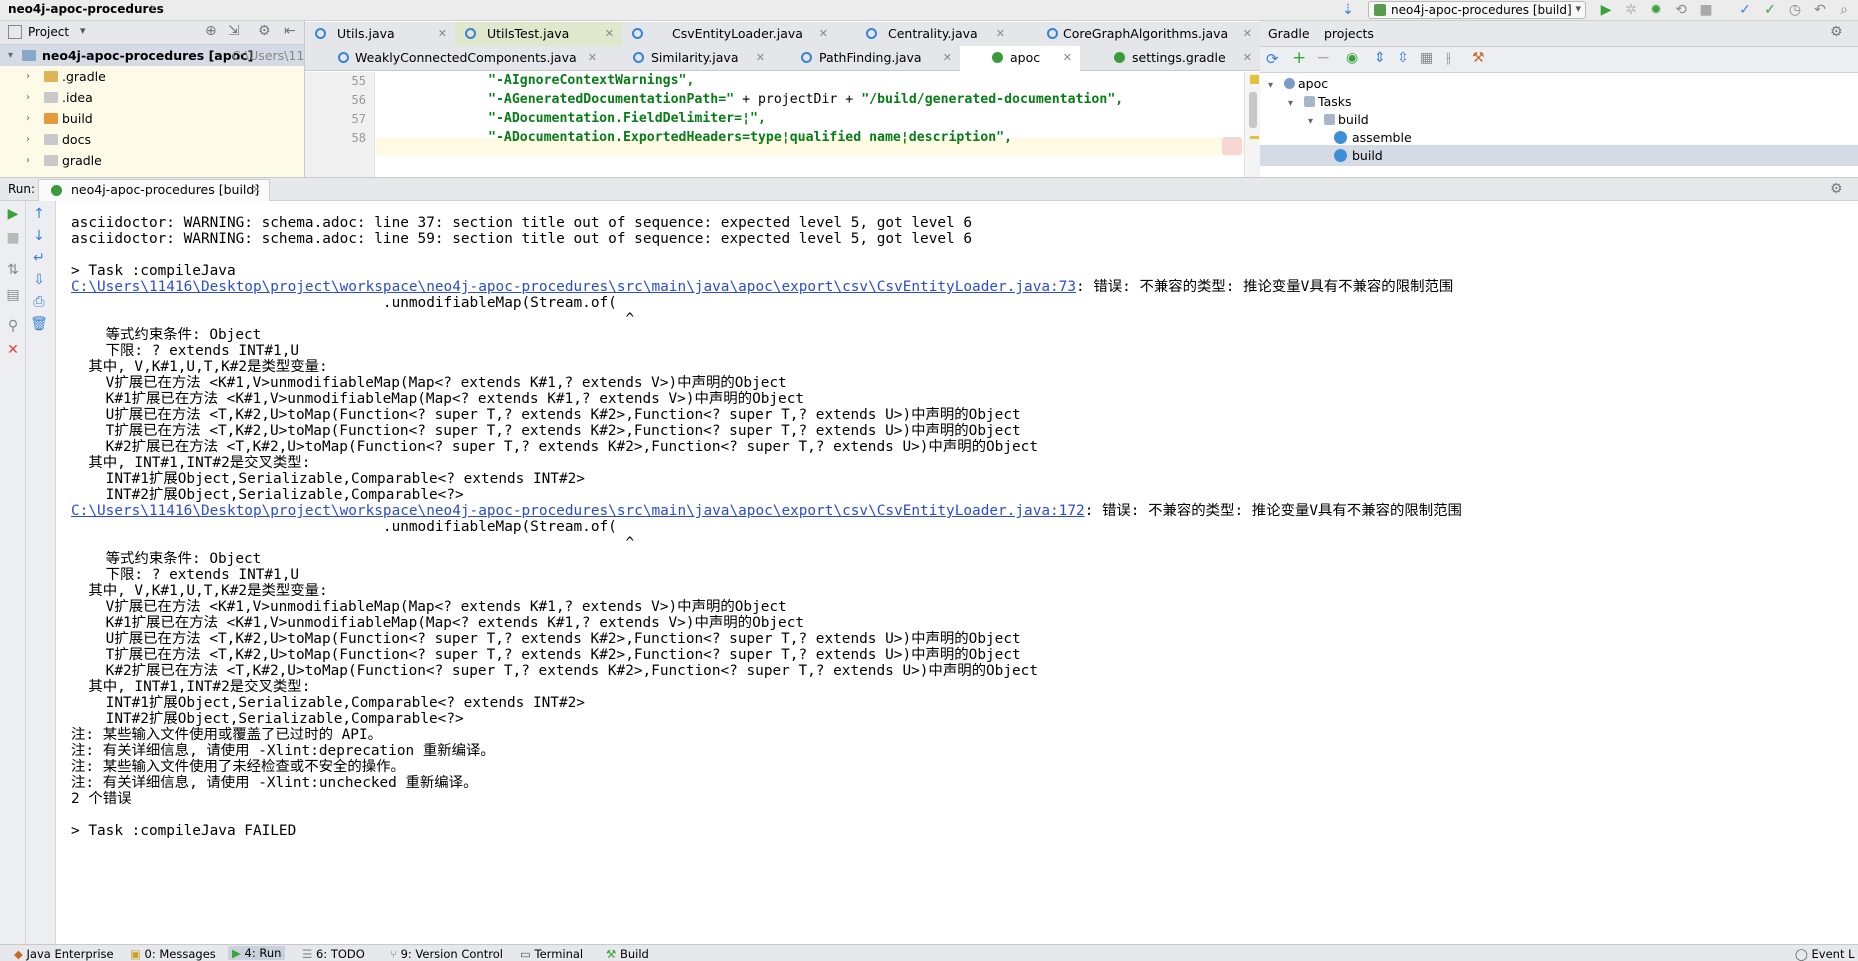 This screenshot has width=1858, height=961. What do you see at coordinates (551, 954) in the screenshot?
I see `tool-terminal: ▭ Terminal` at bounding box center [551, 954].